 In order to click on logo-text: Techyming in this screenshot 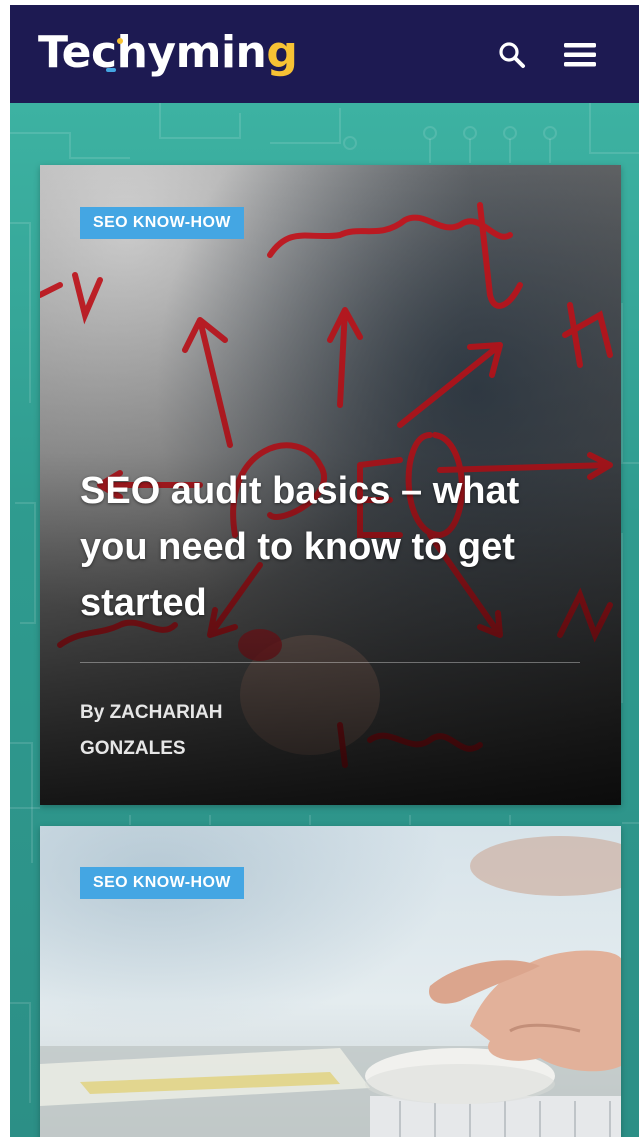, I will do `click(168, 52)`.